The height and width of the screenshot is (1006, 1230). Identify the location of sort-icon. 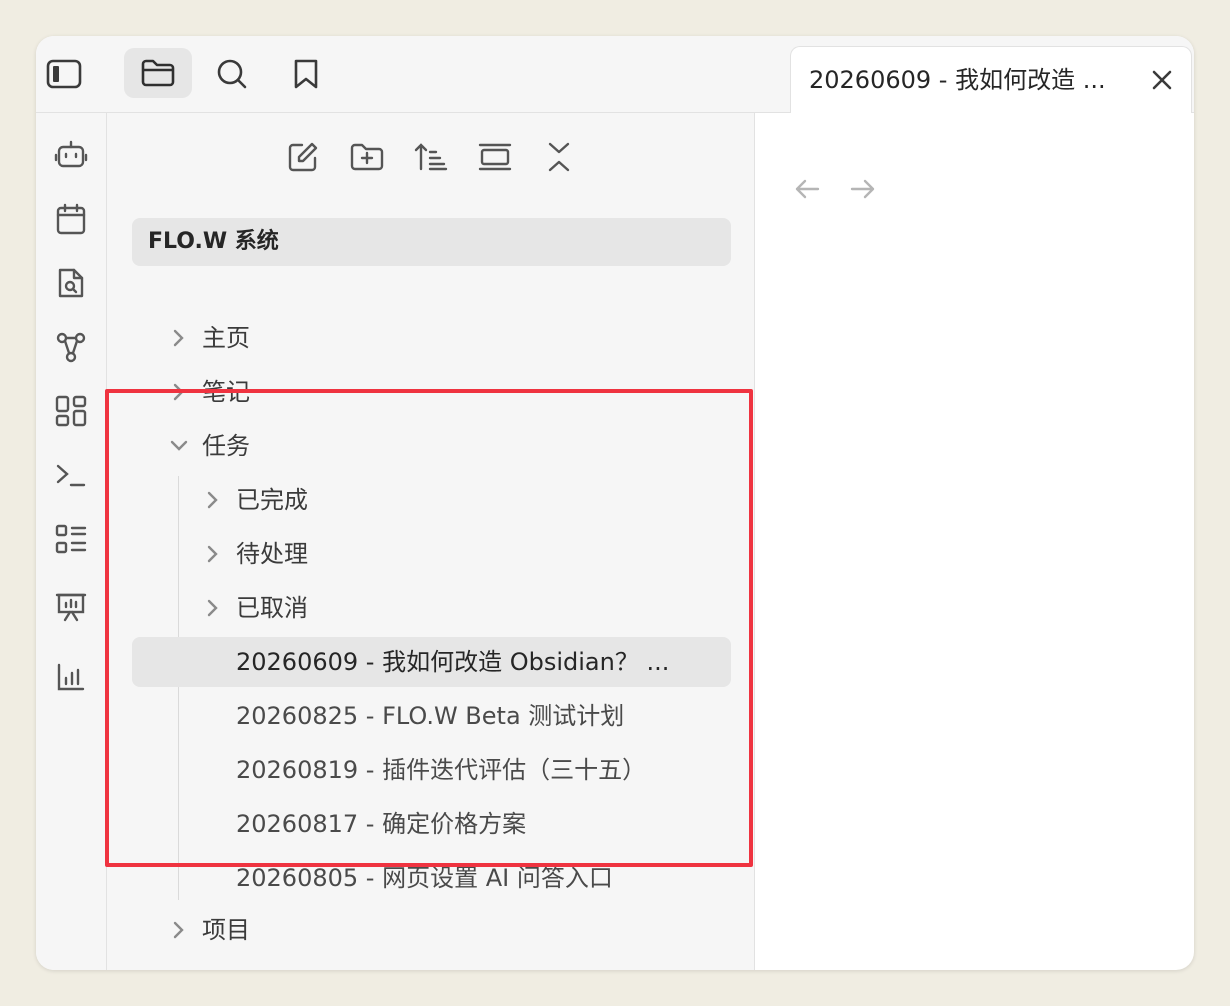
(431, 157).